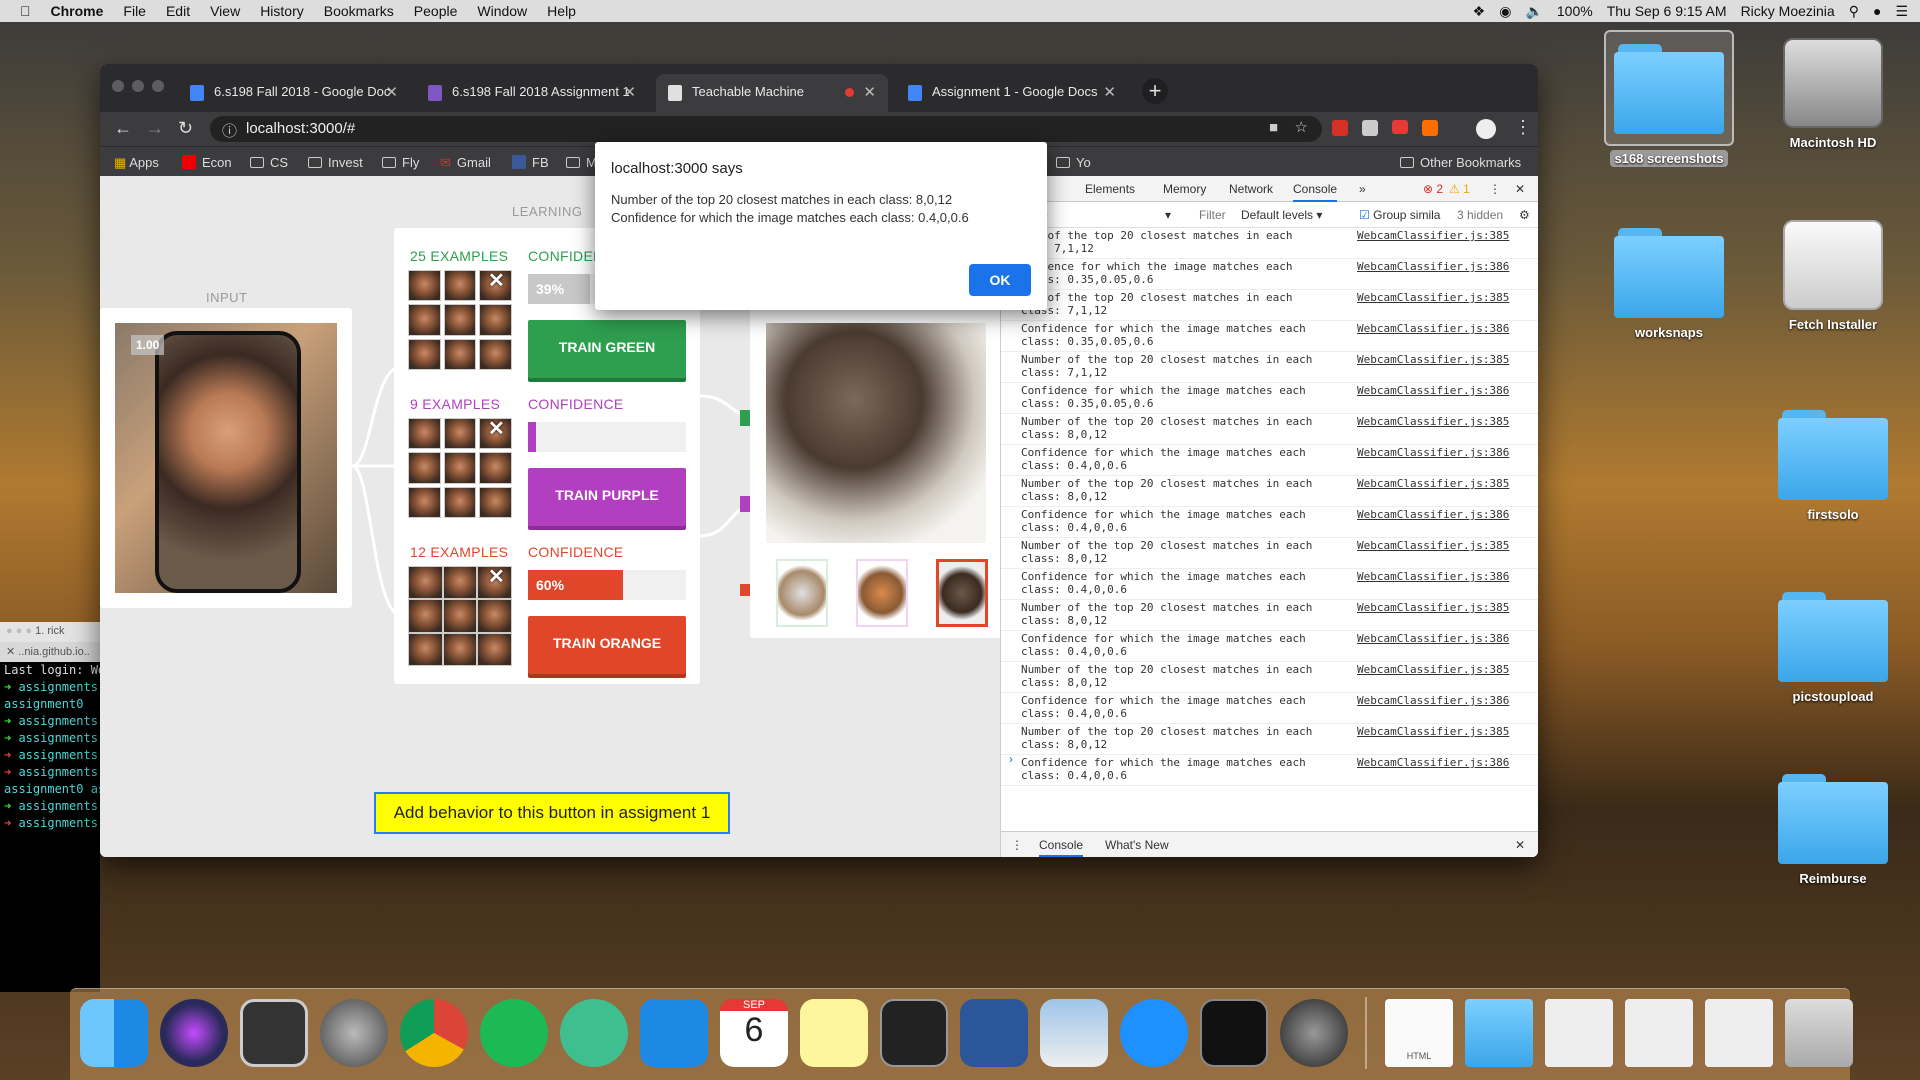 The height and width of the screenshot is (1080, 1920). What do you see at coordinates (1315, 192) in the screenshot?
I see `tab-console: Console` at bounding box center [1315, 192].